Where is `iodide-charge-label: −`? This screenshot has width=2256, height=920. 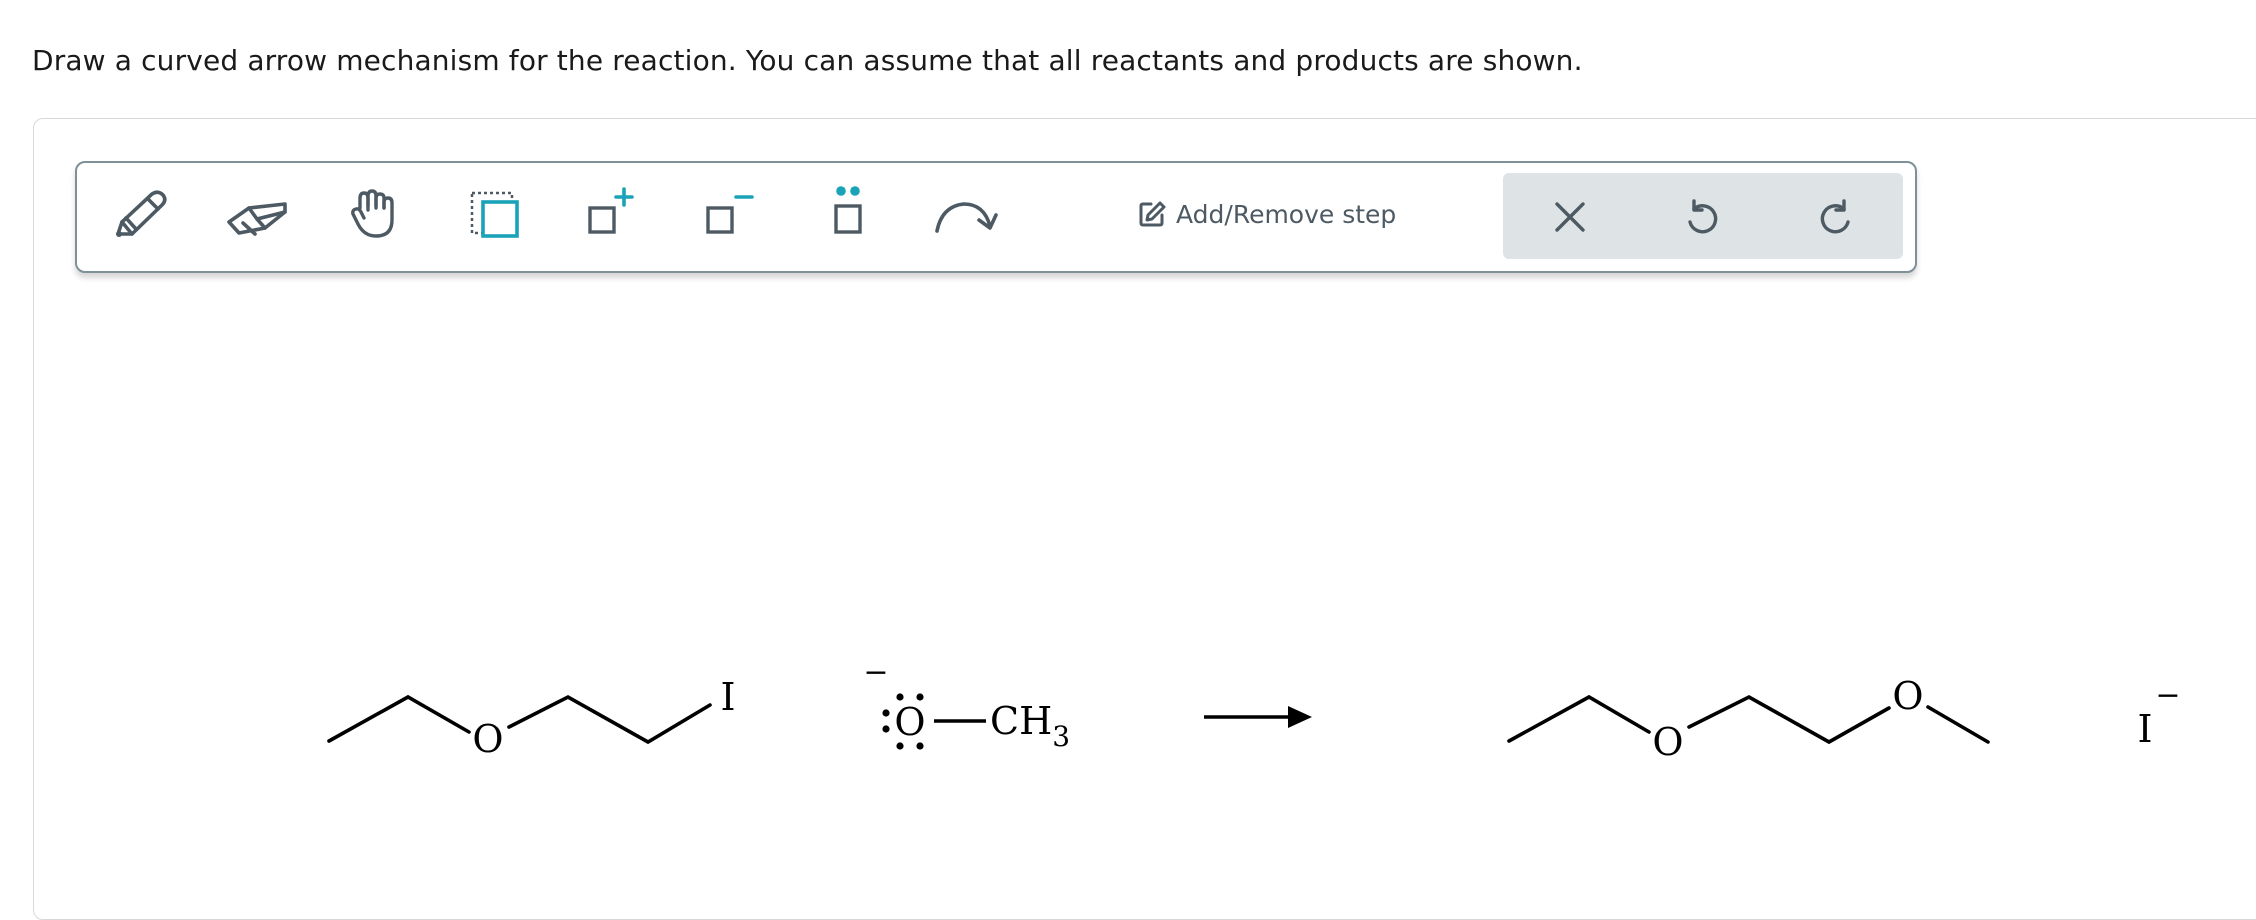
iodide-charge-label: − is located at coordinates (2167, 695).